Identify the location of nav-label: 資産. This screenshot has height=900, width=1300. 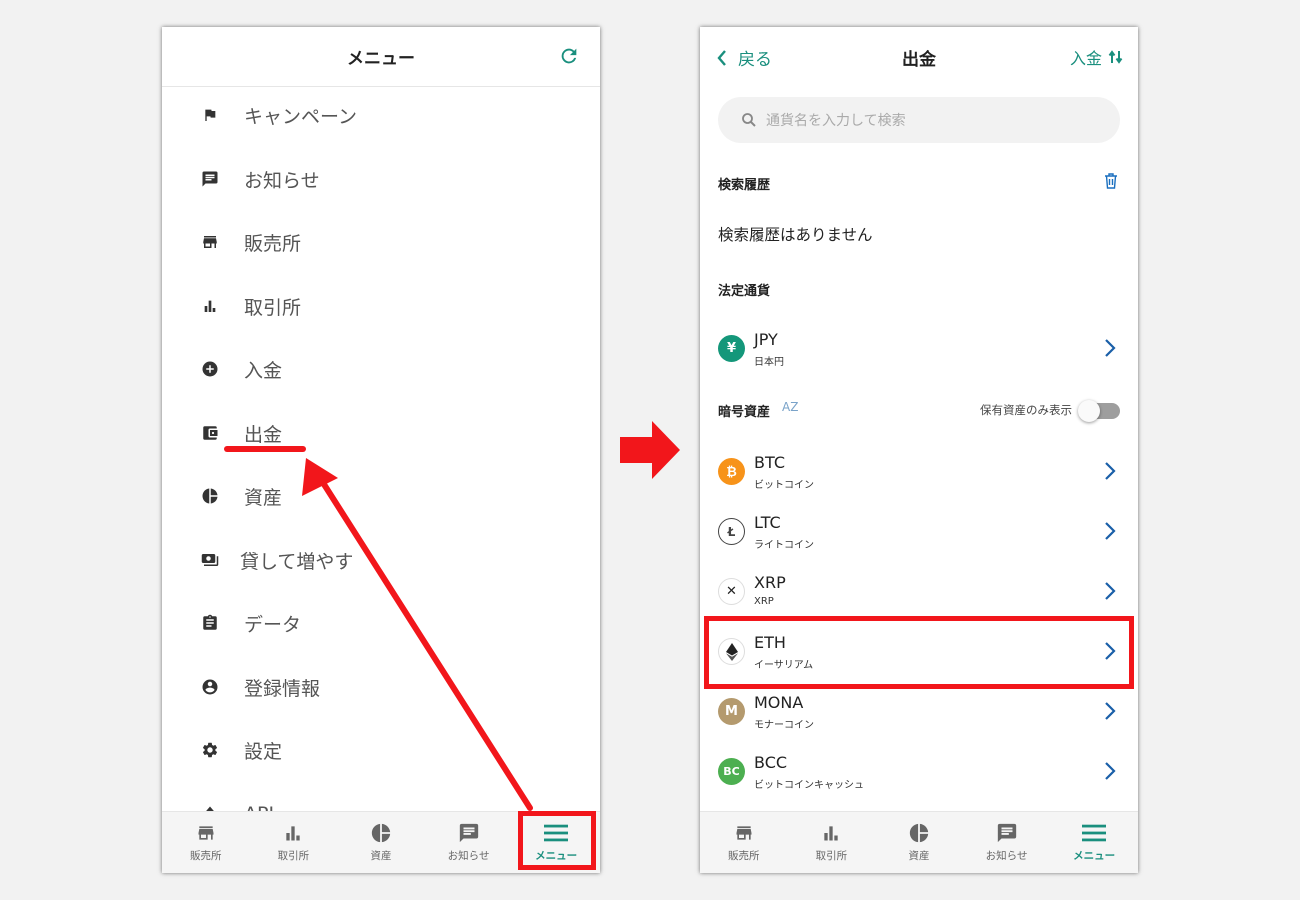
(919, 856).